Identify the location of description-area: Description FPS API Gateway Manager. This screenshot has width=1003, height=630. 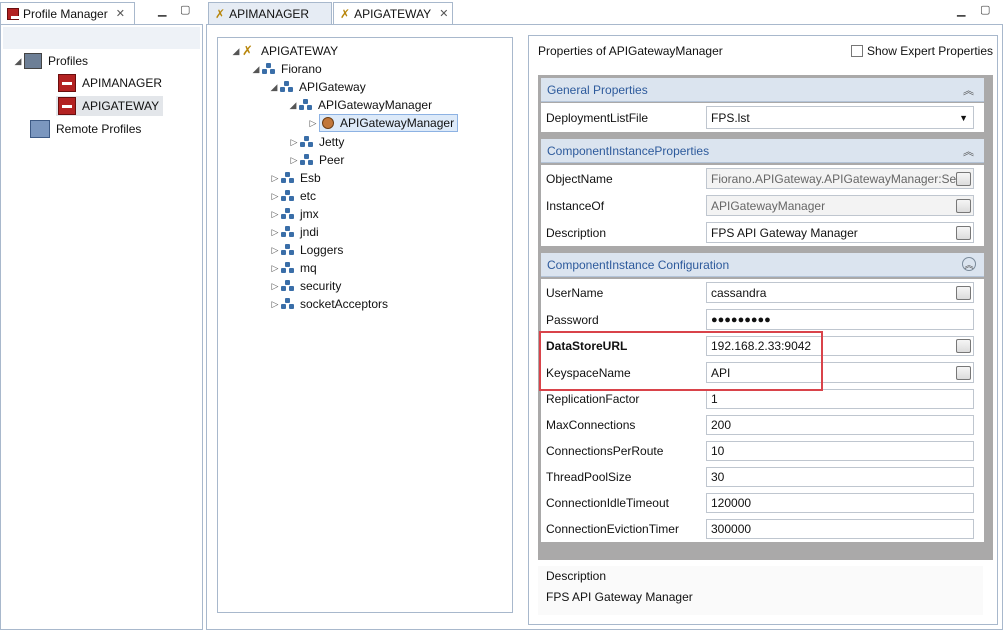
(760, 590).